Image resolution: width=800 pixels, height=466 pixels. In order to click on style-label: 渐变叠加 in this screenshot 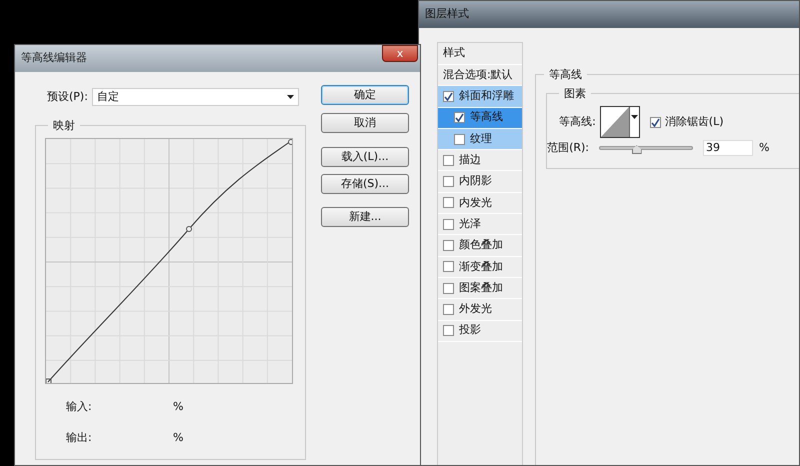, I will do `click(481, 266)`.